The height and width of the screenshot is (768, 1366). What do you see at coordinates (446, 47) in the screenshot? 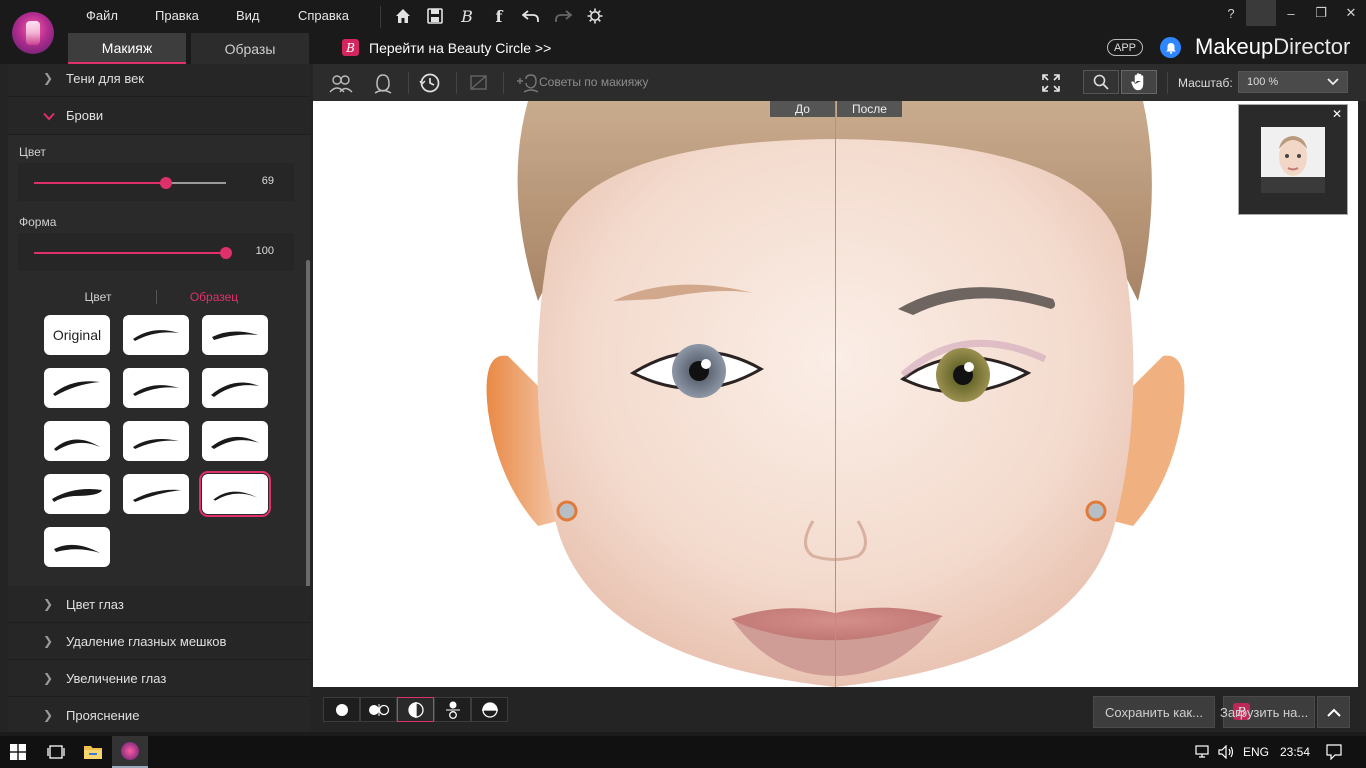
I see `beauty-circle-link: B Перейти на Beauty Circle >>` at bounding box center [446, 47].